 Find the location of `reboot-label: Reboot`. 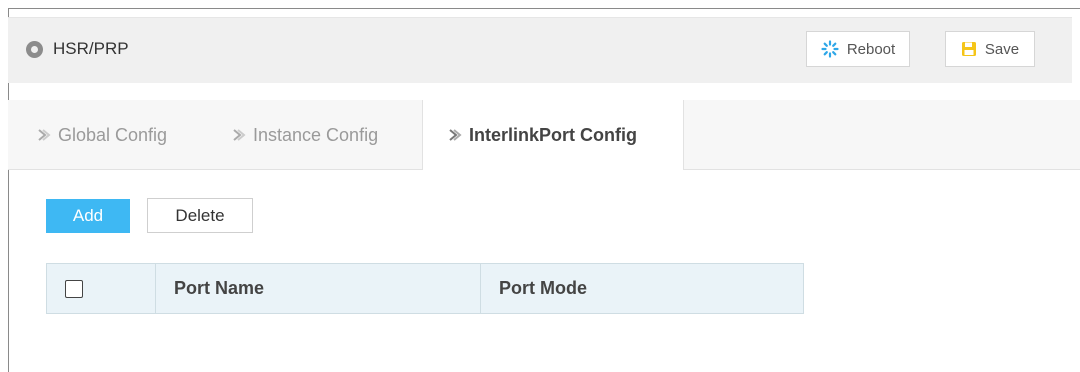

reboot-label: Reboot is located at coordinates (871, 49).